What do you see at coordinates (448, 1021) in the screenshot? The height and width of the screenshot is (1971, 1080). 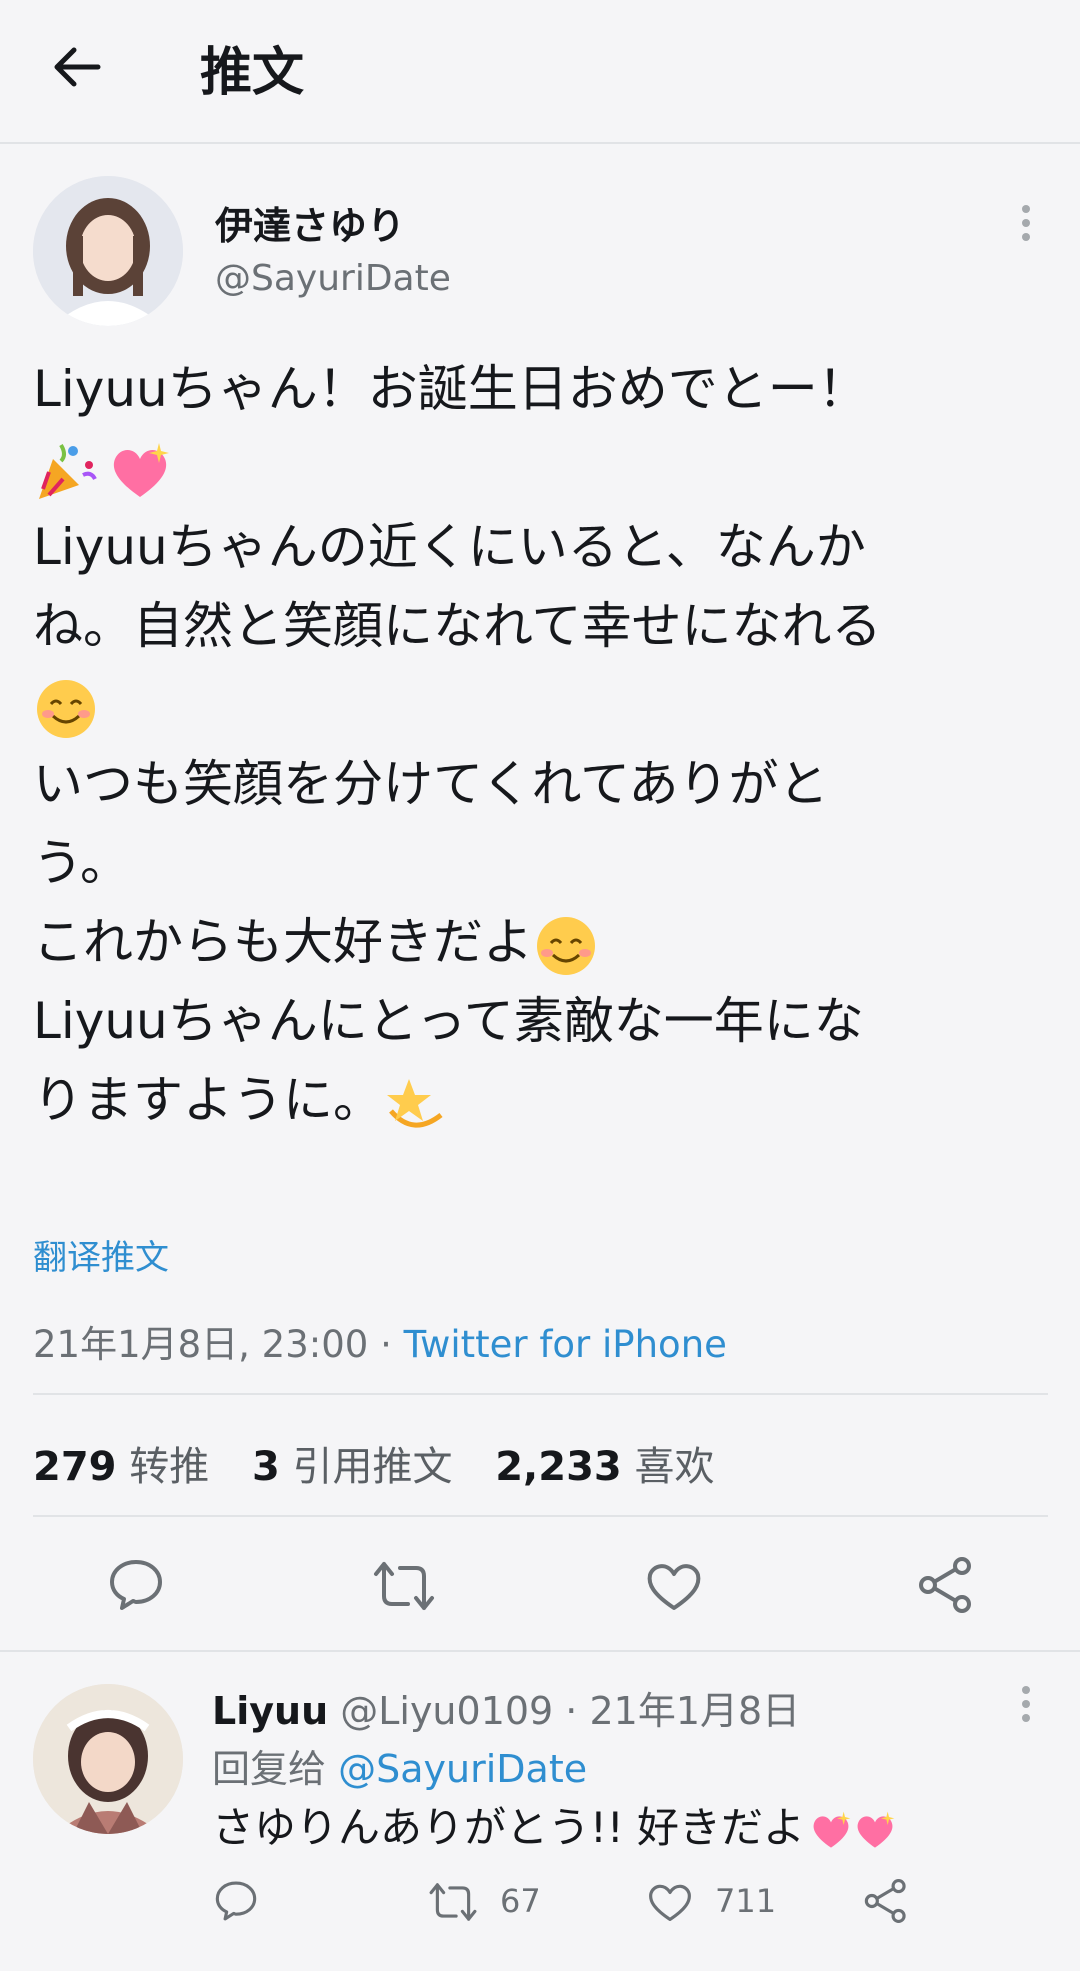 I see `tweet-line: Liyuuちゃんにとって素敵な一年にな` at bounding box center [448, 1021].